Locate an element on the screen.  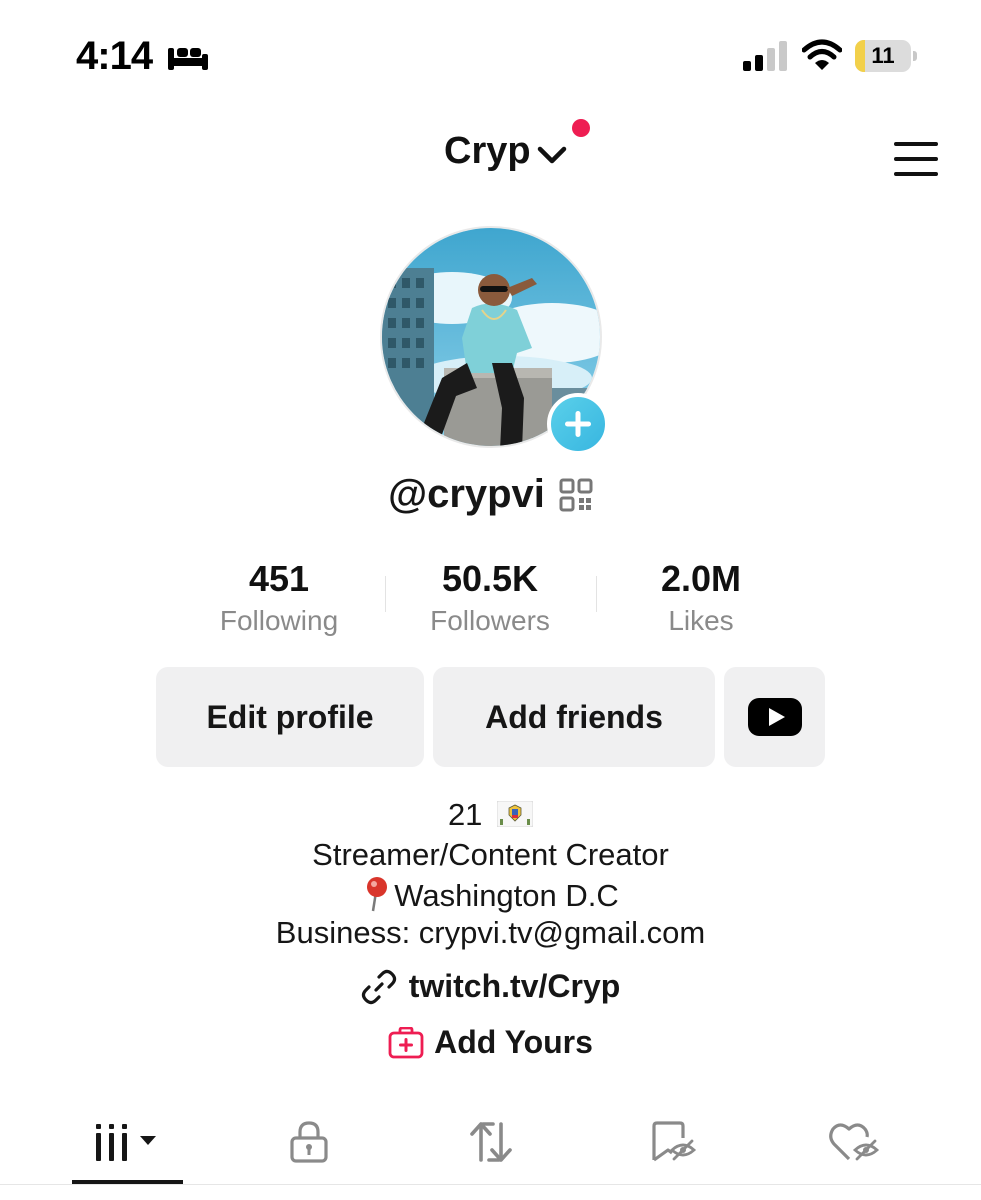
add-yours-label: Add Yours is located at coordinates (513, 1042).